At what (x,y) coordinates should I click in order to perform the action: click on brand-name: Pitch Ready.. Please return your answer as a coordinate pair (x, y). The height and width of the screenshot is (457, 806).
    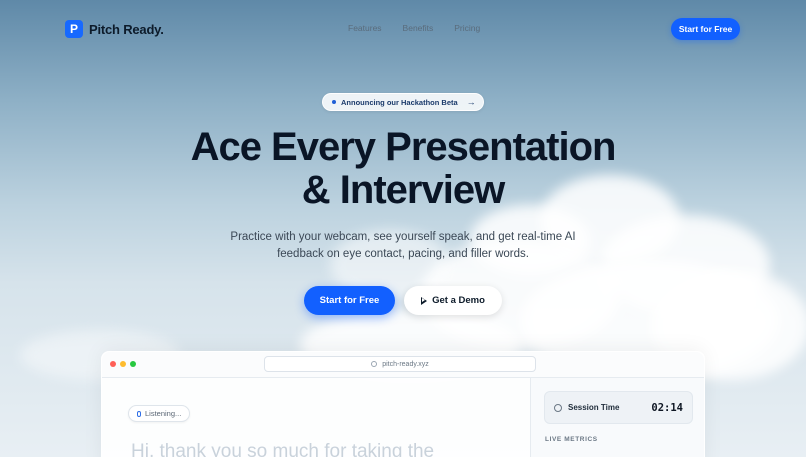
    Looking at the image, I should click on (126, 29).